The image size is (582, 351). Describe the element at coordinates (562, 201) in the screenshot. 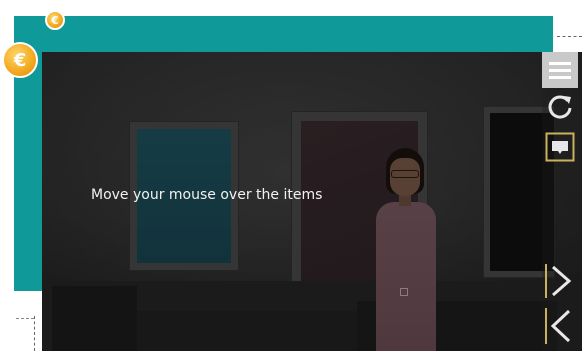

I see `player-sidebar` at that location.